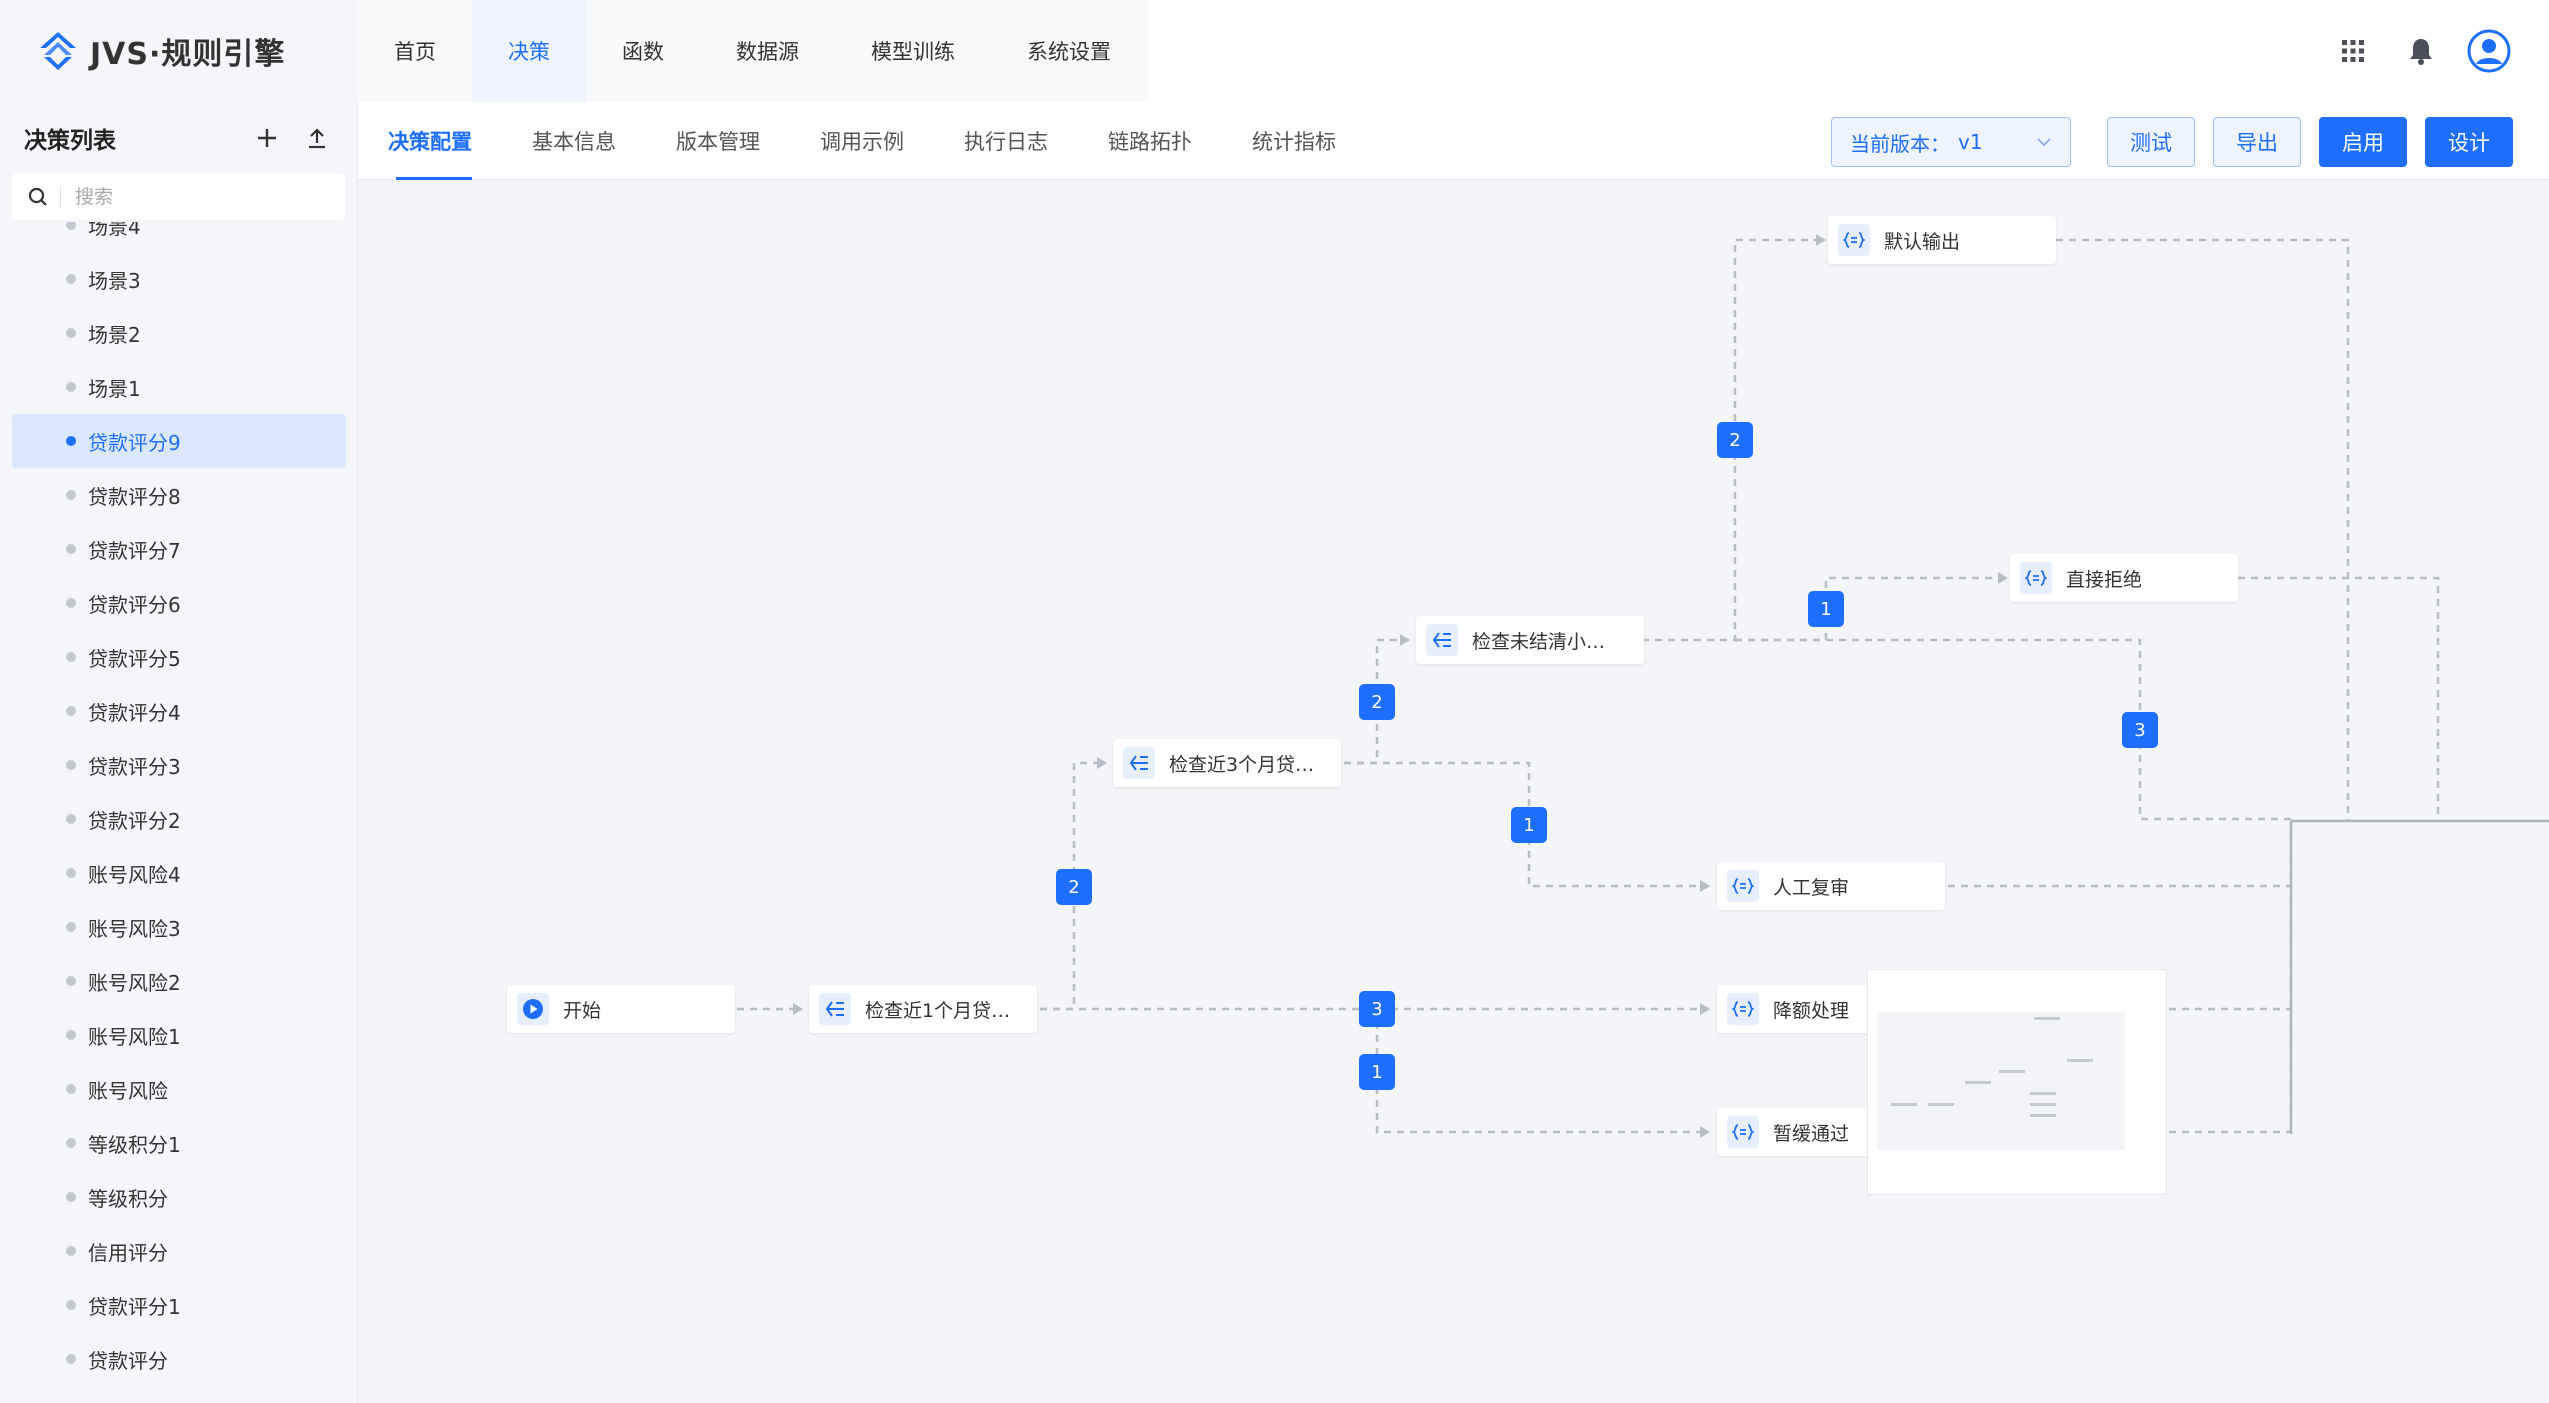  I want to click on brand: JVS·规则引擎, so click(179, 51).